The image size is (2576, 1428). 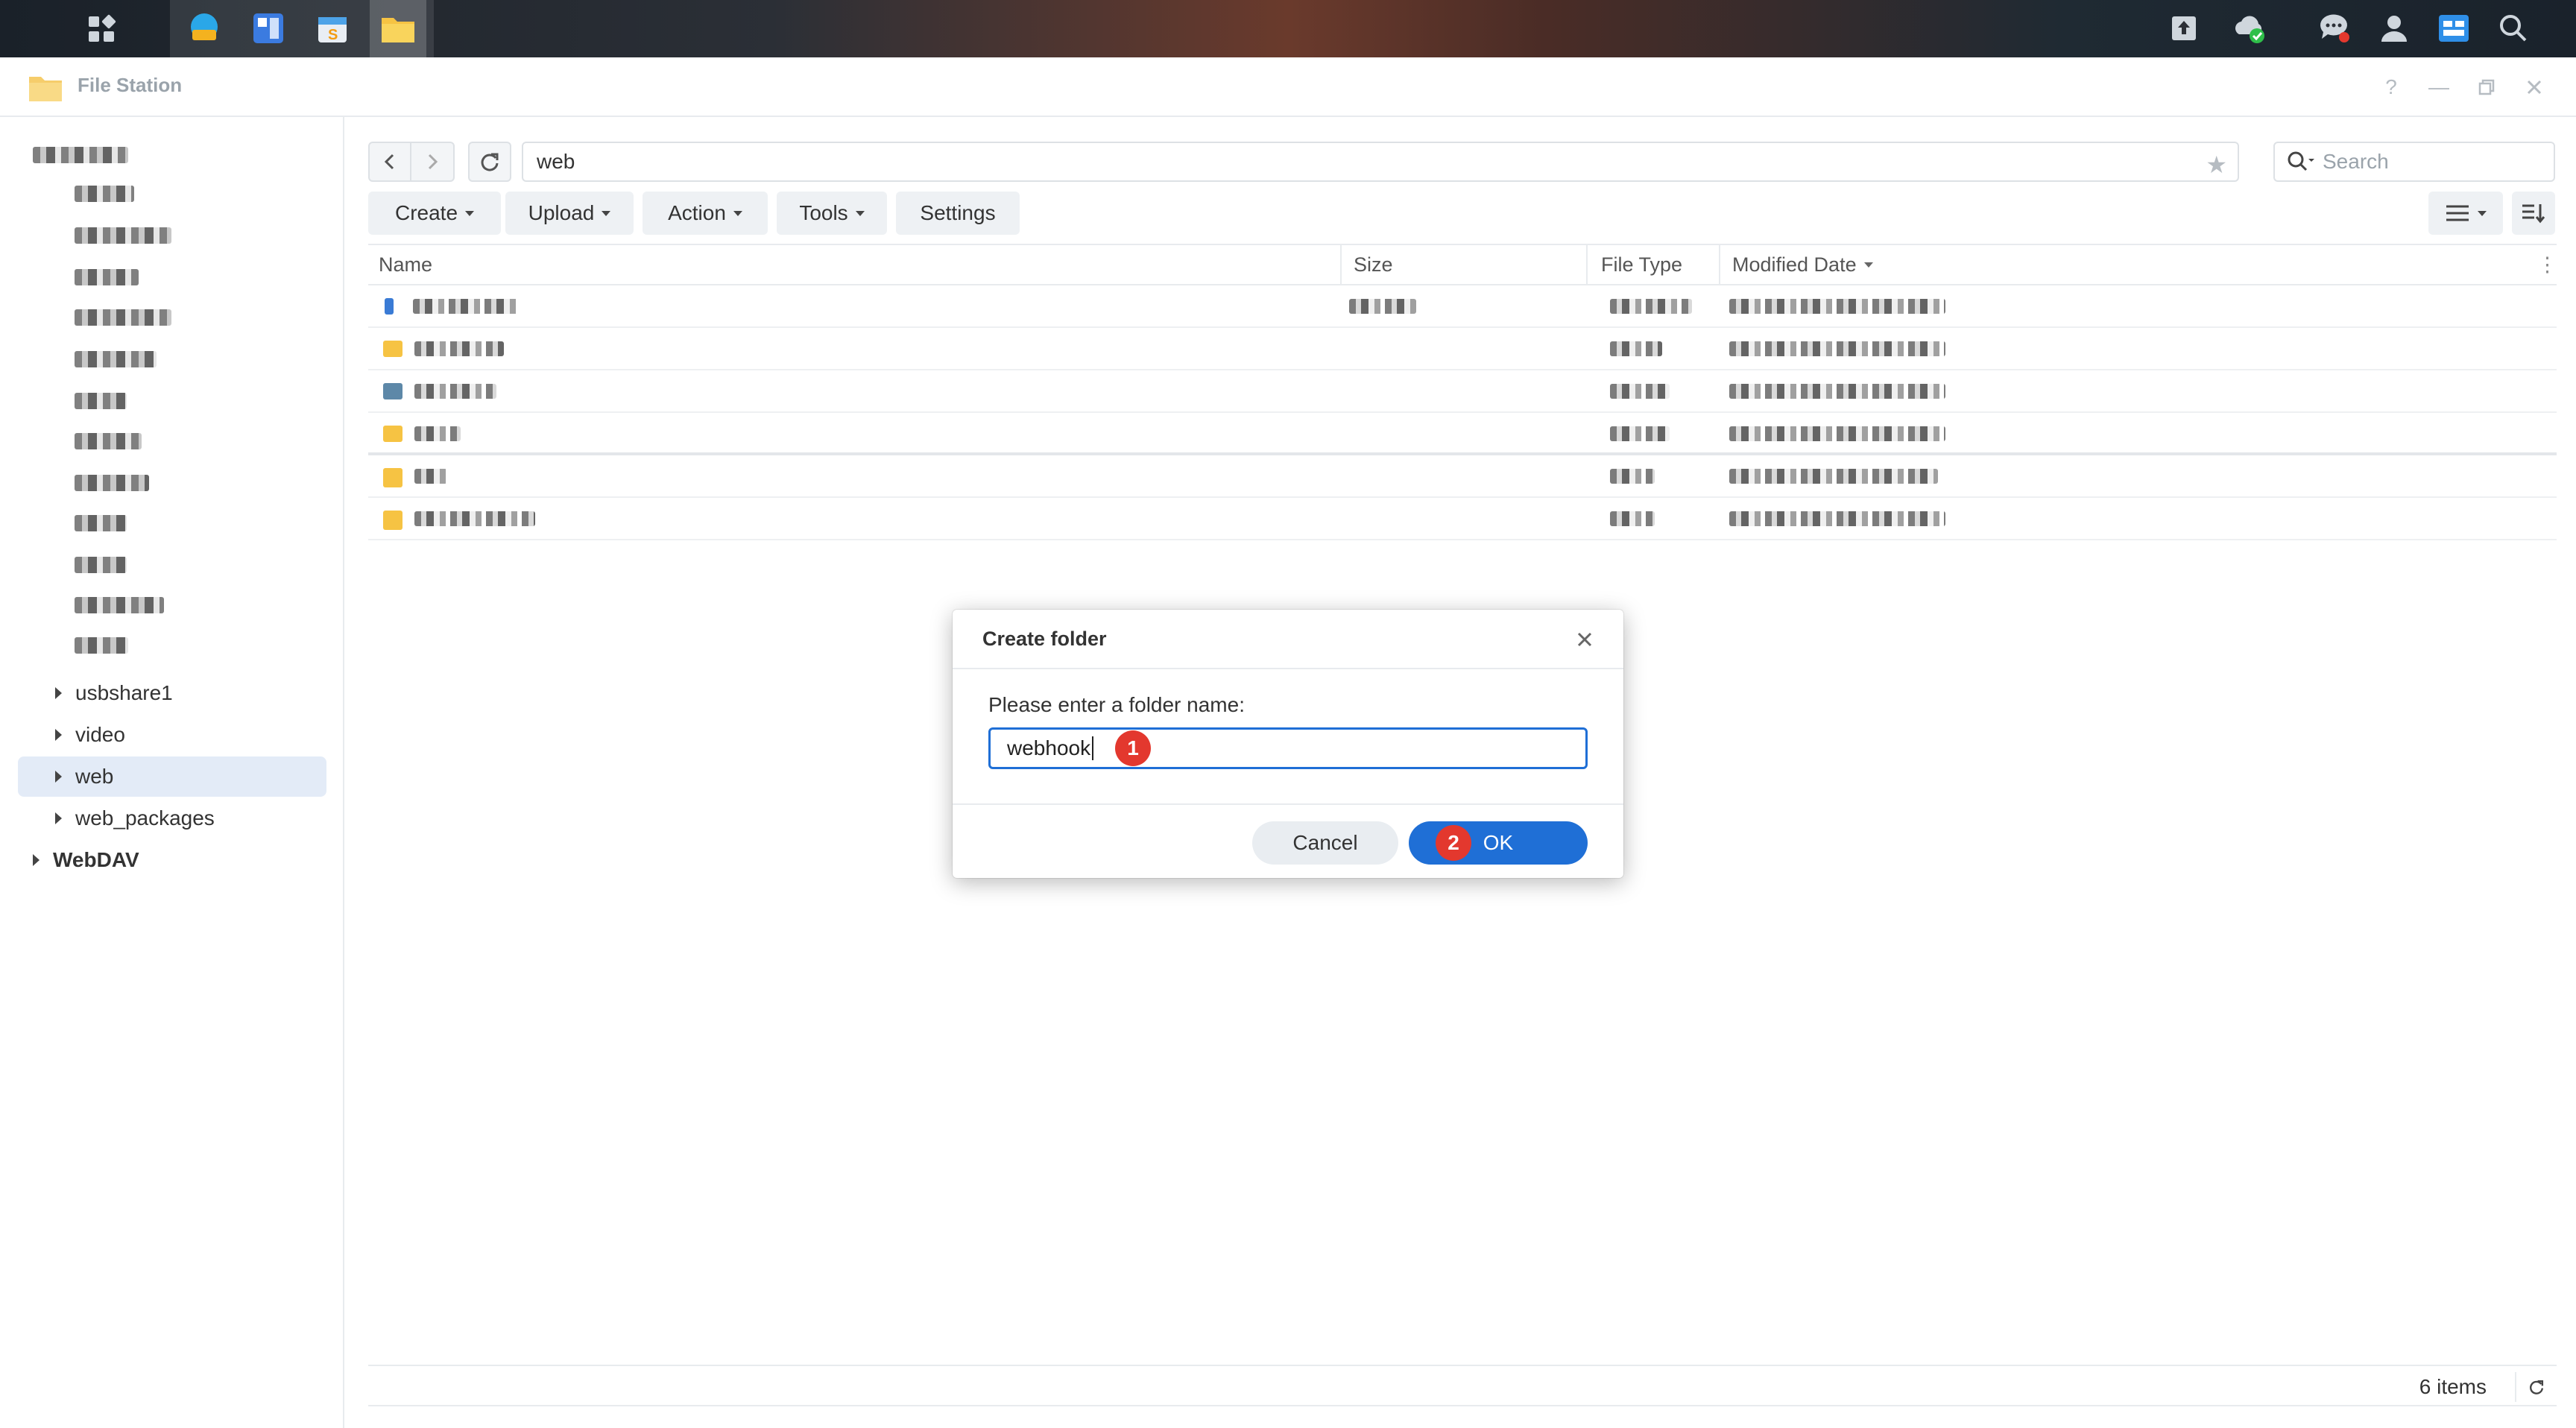 I want to click on close-window-button, so click(x=2534, y=87).